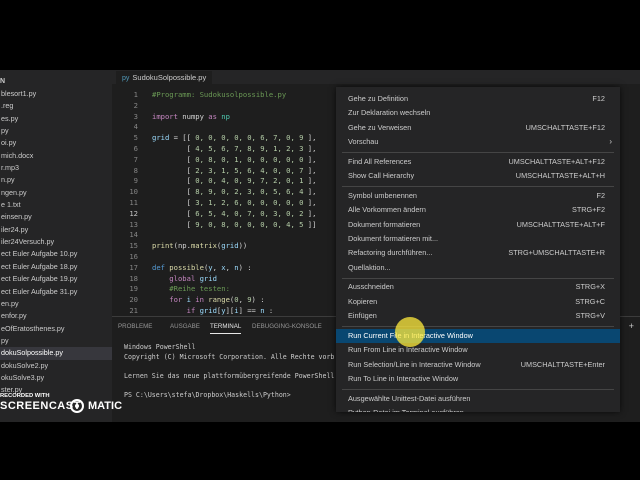 This screenshot has width=640, height=480. What do you see at coordinates (478, 142) in the screenshot?
I see `context-menu-item: Vorschau ›` at bounding box center [478, 142].